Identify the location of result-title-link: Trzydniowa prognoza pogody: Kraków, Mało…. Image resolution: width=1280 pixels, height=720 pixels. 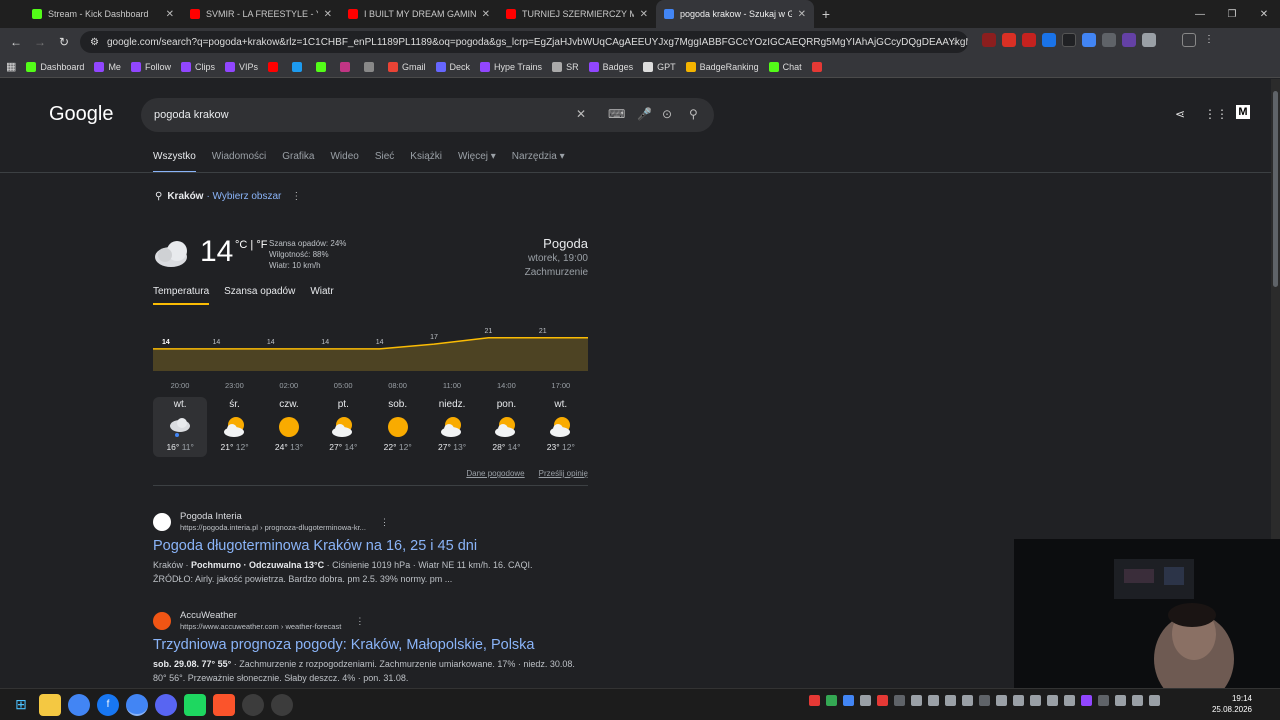
(373, 645).